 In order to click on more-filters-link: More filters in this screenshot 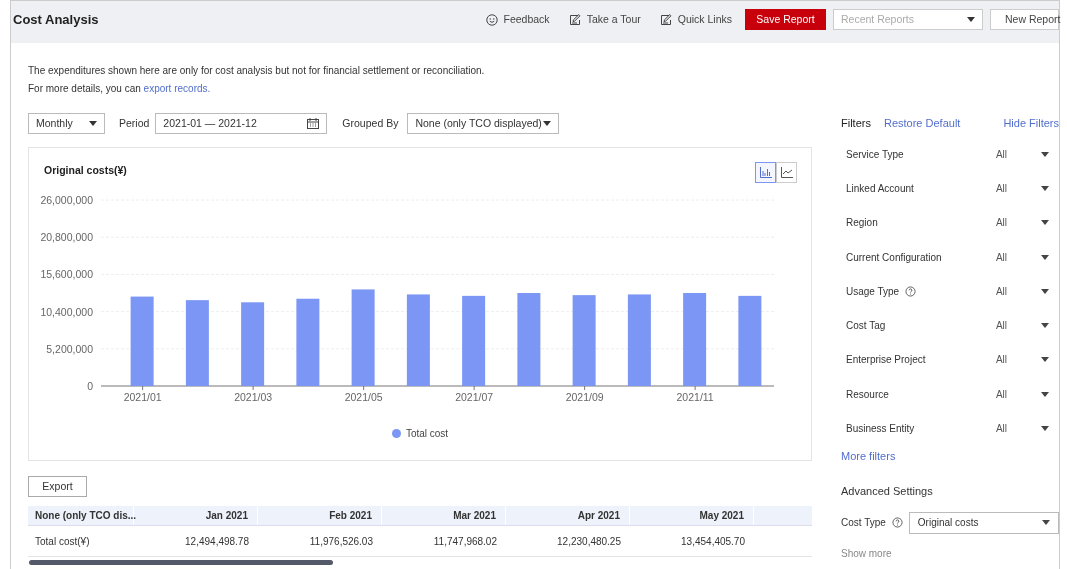, I will do `click(950, 456)`.